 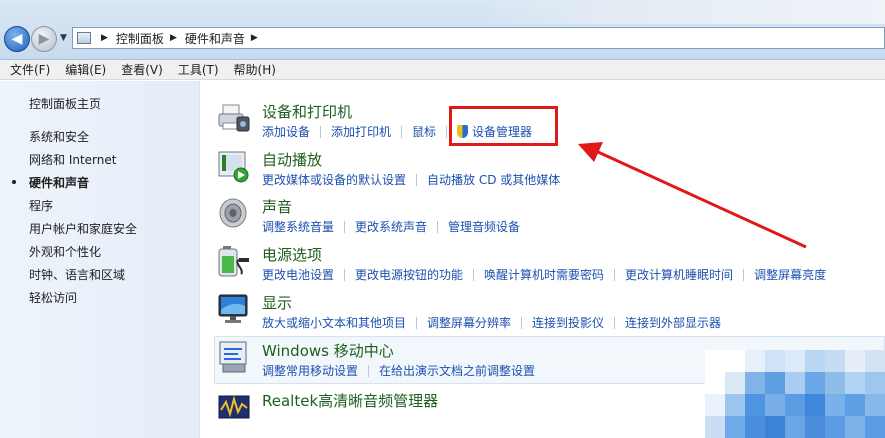 What do you see at coordinates (795, 394) in the screenshot?
I see `pixelated-region` at bounding box center [795, 394].